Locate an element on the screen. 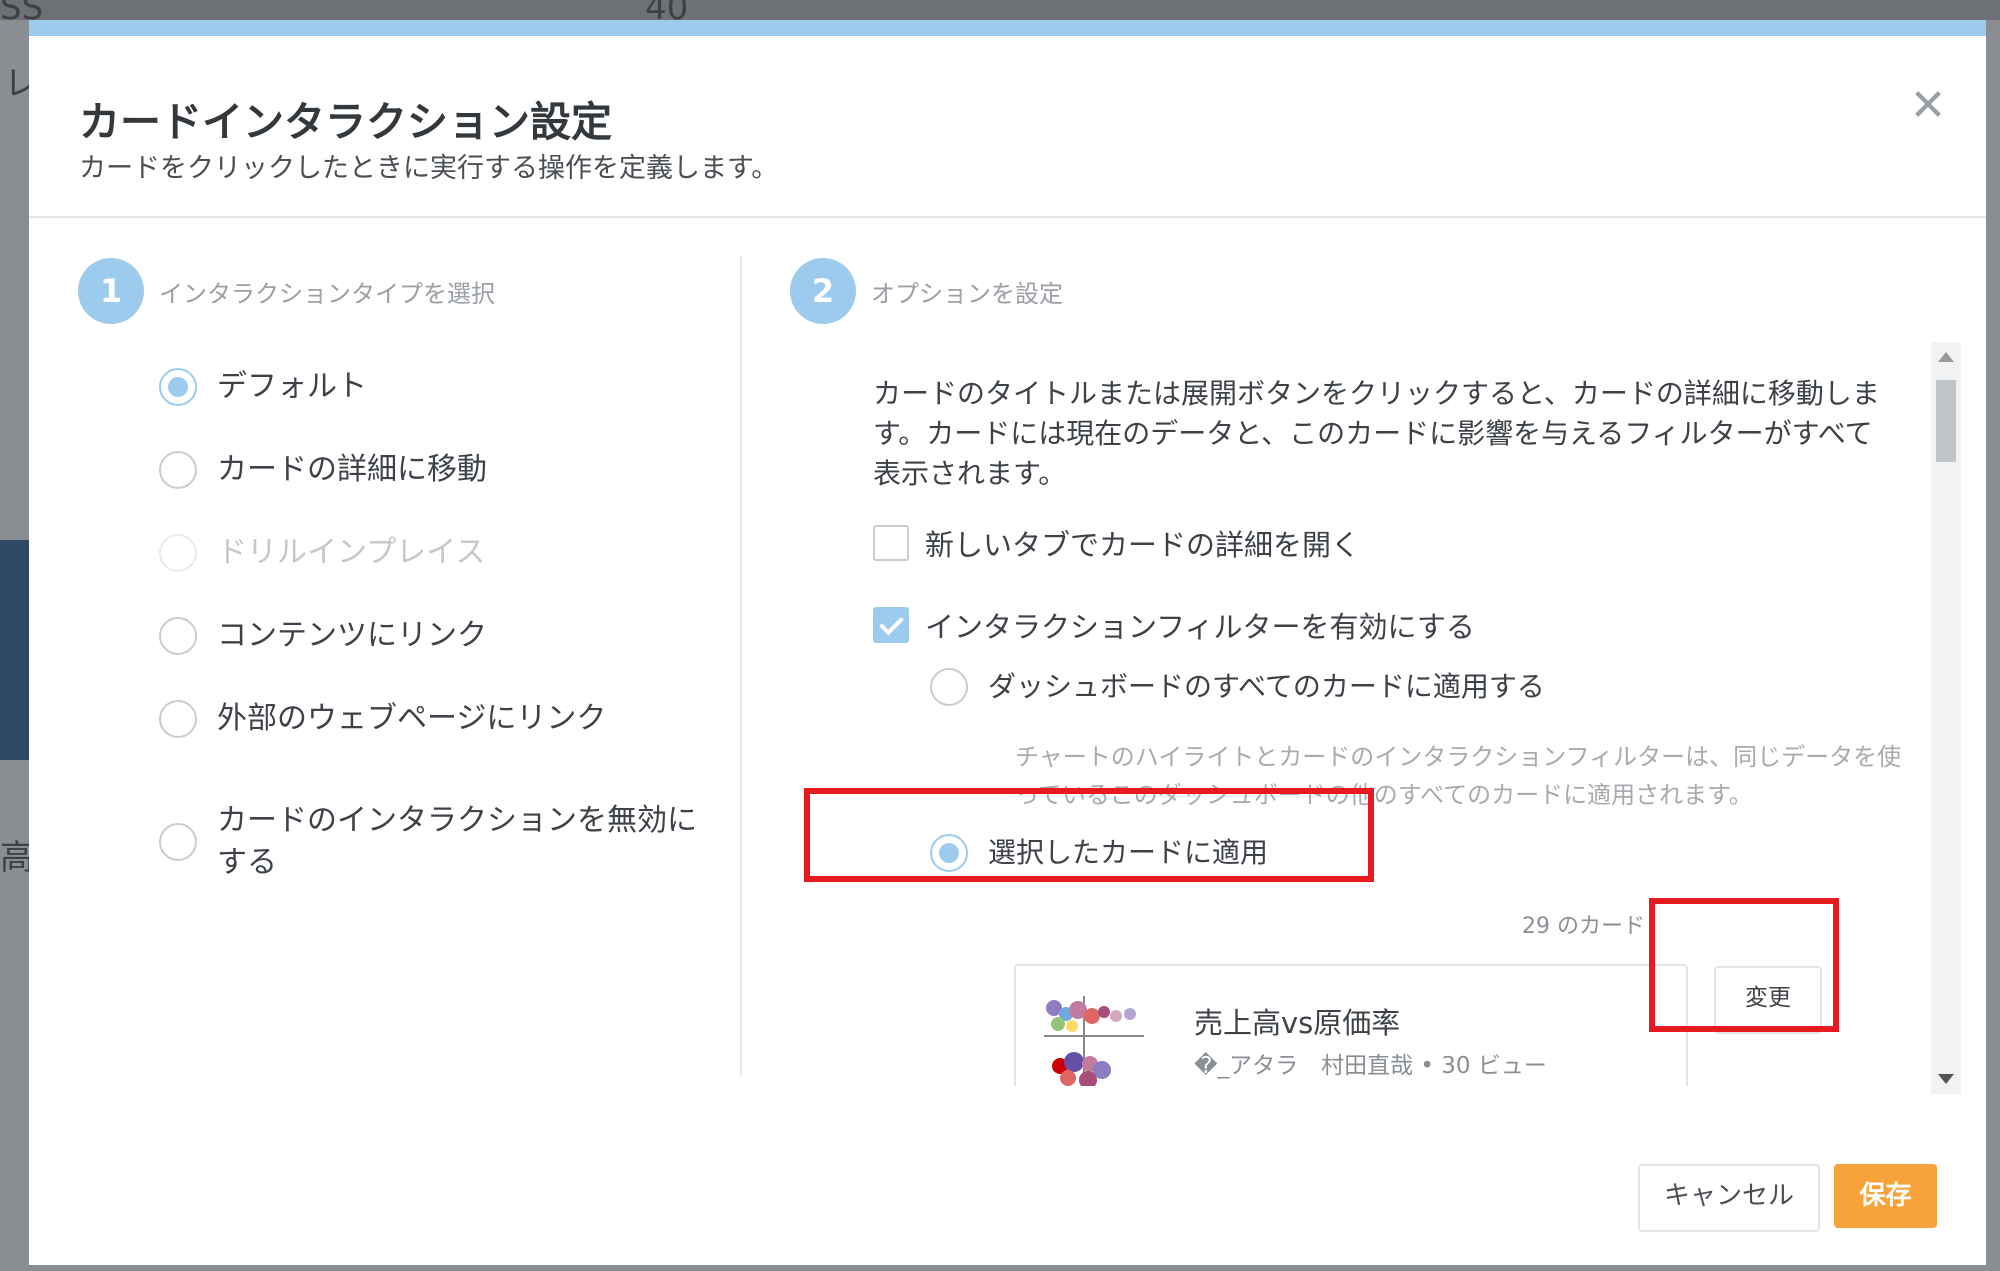 This screenshot has height=1271, width=2000. open-new-tab-checkbox-row: 新しいタブでカードの詳細を開く is located at coordinates (1116, 543).